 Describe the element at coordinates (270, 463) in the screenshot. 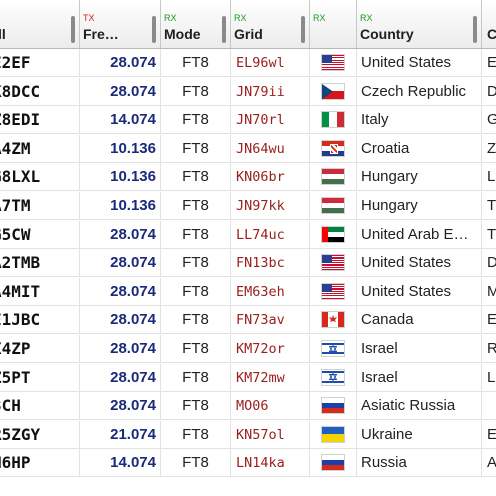

I see `grid-cell: LN14ka` at that location.